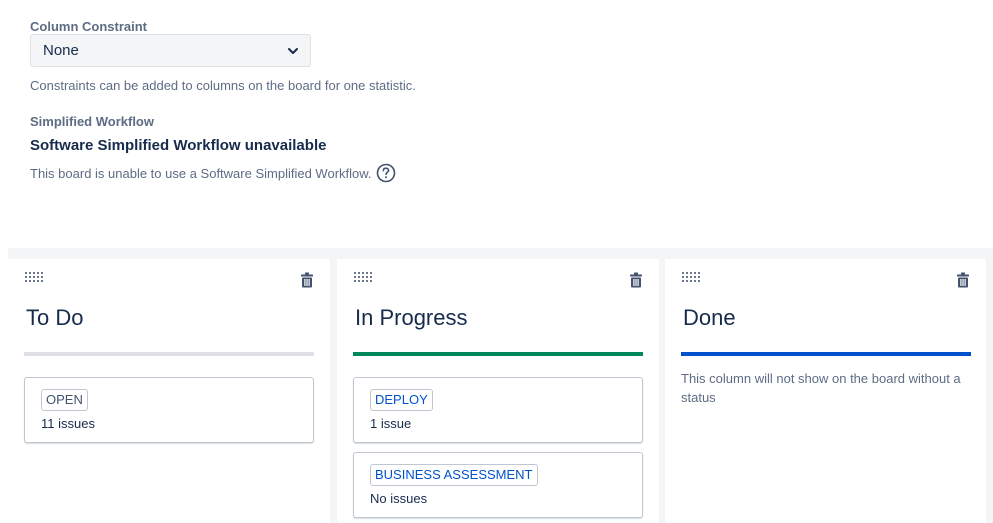 Image resolution: width=993 pixels, height=523 pixels. What do you see at coordinates (399, 498) in the screenshot?
I see `status-issue-count: No issues` at bounding box center [399, 498].